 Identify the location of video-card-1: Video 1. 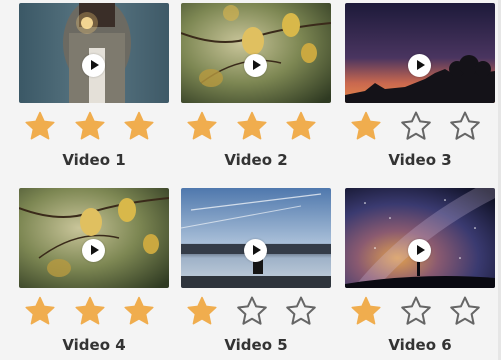
(94, 87).